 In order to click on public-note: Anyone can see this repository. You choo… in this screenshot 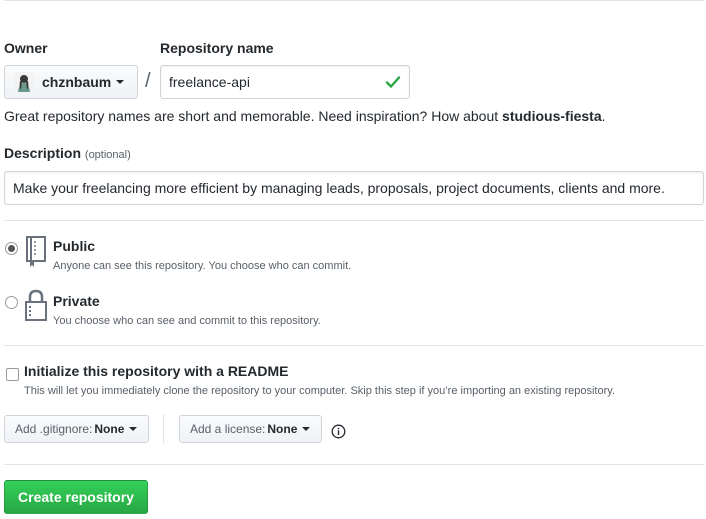, I will do `click(202, 266)`.